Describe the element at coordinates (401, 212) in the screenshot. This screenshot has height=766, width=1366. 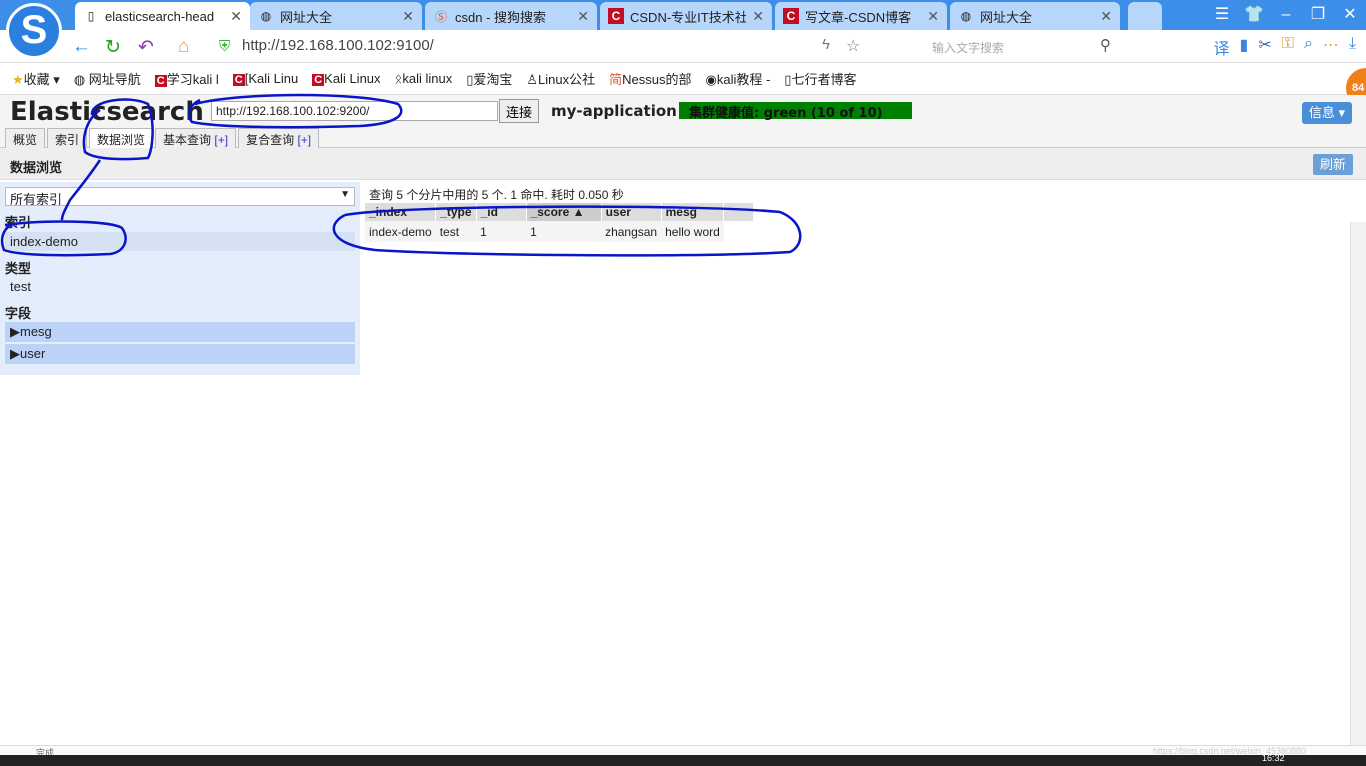
I see `column-header: _index` at that location.